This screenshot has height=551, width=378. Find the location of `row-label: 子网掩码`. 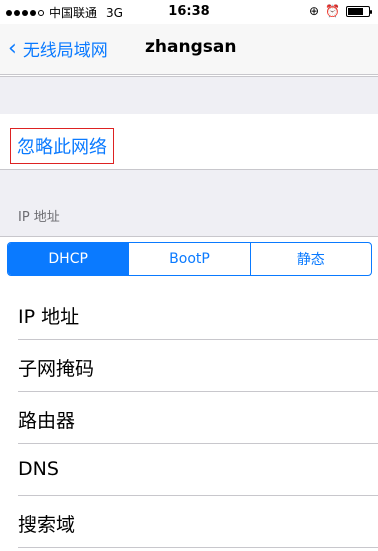

row-label: 子网掩码 is located at coordinates (56, 369).